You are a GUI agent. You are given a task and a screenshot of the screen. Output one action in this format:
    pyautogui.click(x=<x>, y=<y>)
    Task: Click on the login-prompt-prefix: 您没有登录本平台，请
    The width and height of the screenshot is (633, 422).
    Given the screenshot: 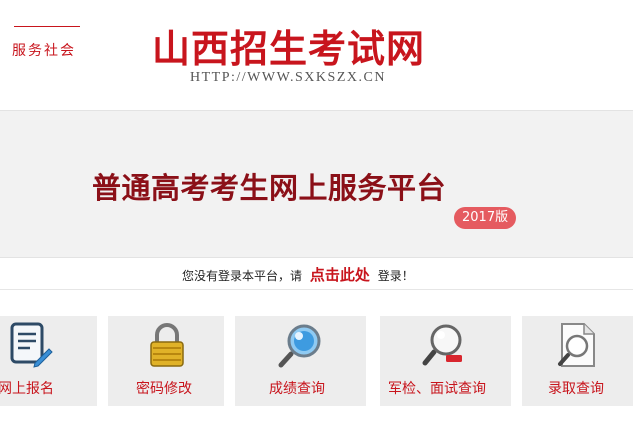 What is the action you would take?
    pyautogui.click(x=242, y=276)
    